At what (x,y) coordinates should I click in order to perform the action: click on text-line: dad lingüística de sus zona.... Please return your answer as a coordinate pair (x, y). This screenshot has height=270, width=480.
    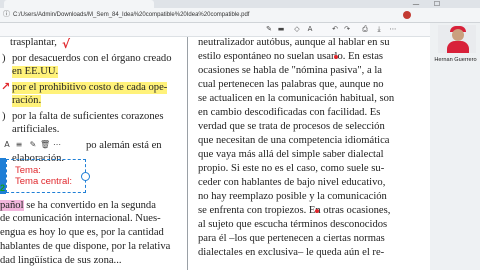
    Looking at the image, I should click on (61, 260).